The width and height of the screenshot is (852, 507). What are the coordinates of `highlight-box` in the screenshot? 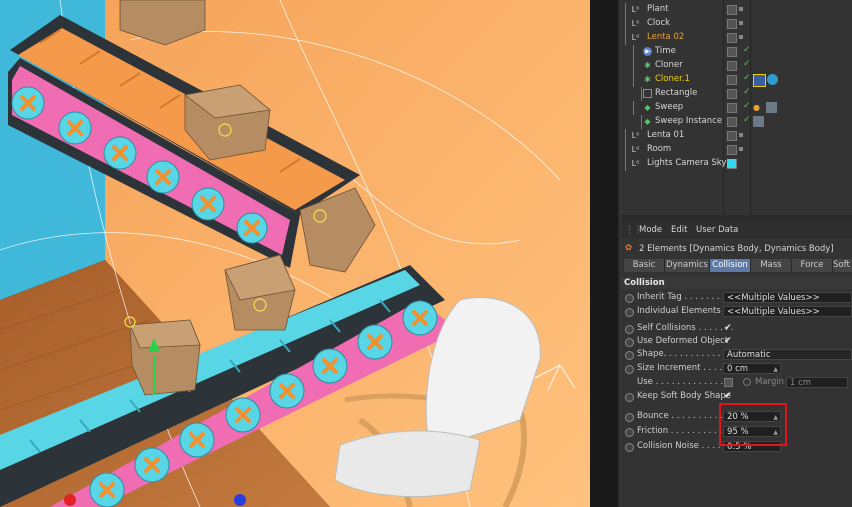 It's located at (753, 424).